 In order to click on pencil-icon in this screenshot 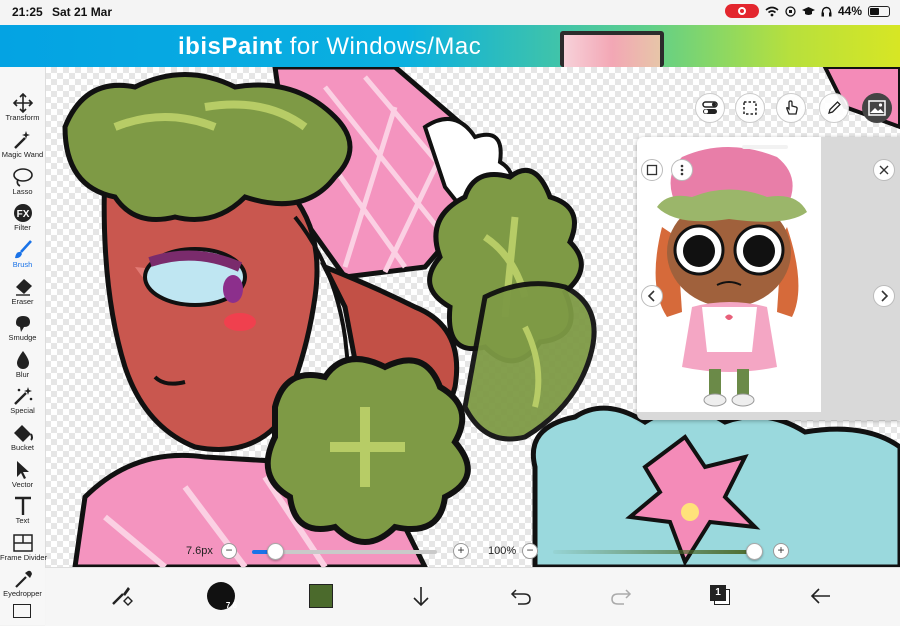, I will do `click(834, 107)`.